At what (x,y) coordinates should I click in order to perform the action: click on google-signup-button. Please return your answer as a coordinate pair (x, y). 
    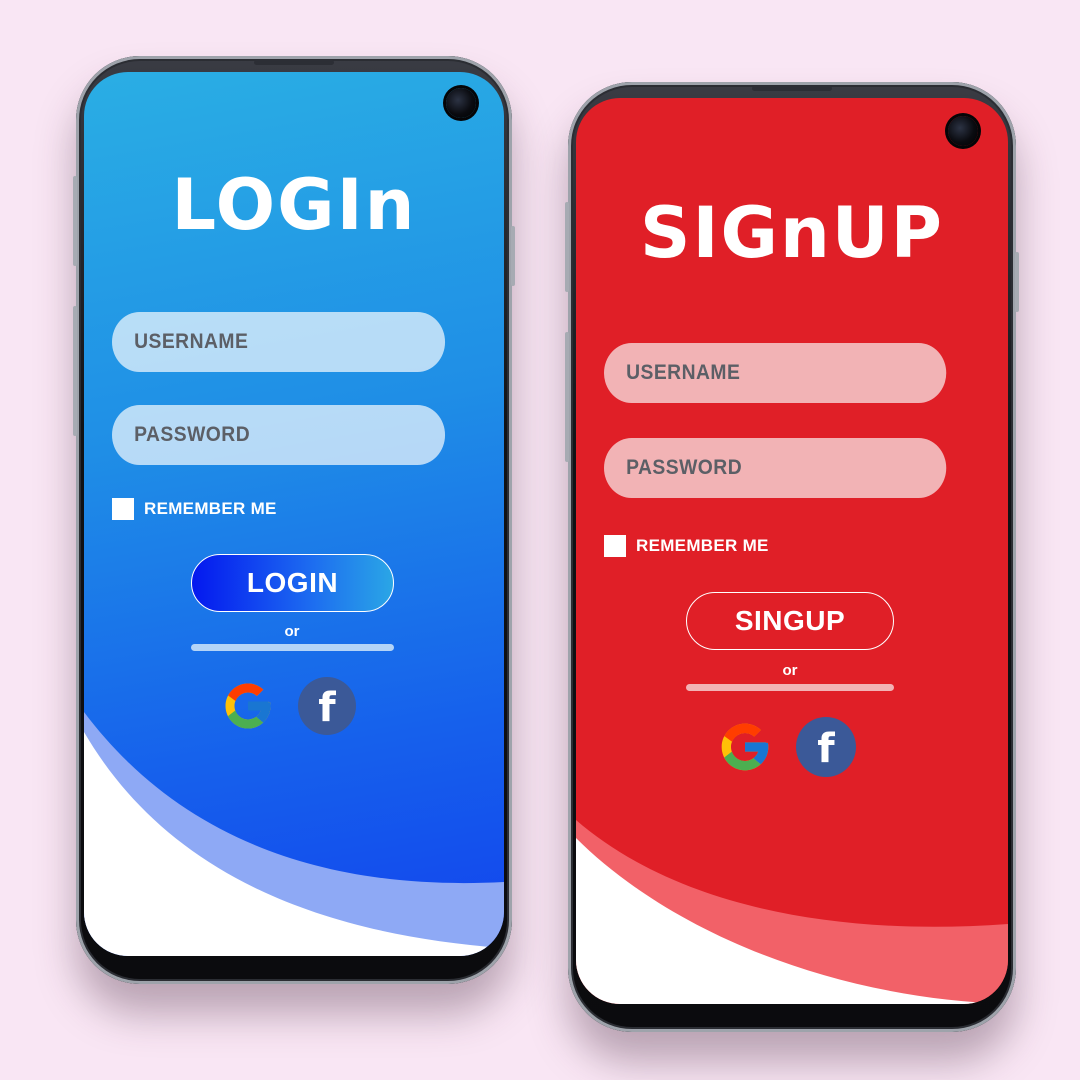
    Looking at the image, I should click on (745, 747).